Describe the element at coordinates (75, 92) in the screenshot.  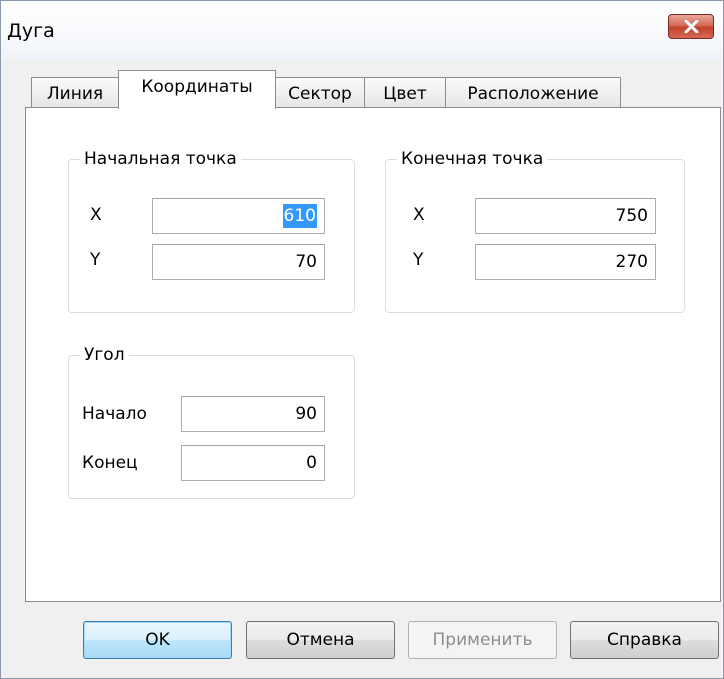
I see `tab-line: Линия` at that location.